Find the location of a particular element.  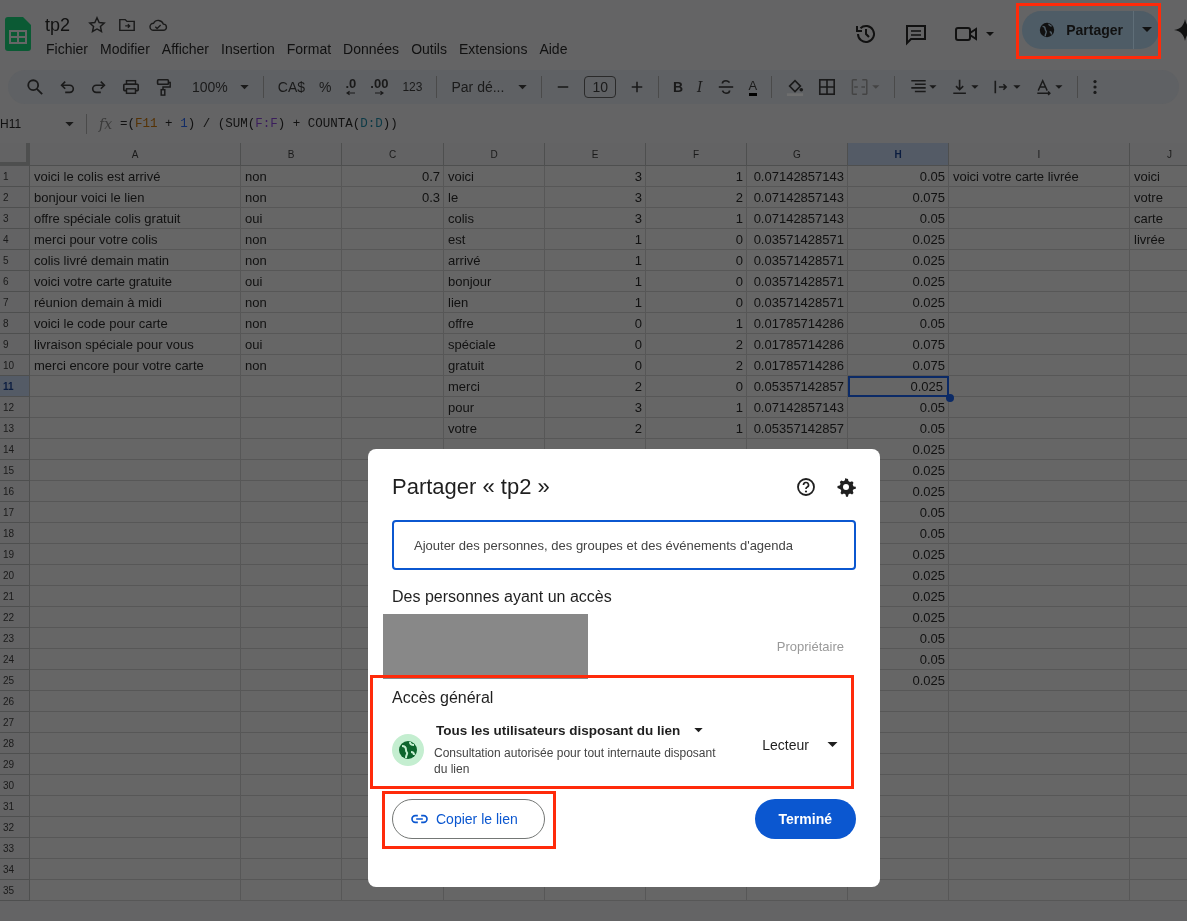

share-button: Partager is located at coordinates (1077, 30).